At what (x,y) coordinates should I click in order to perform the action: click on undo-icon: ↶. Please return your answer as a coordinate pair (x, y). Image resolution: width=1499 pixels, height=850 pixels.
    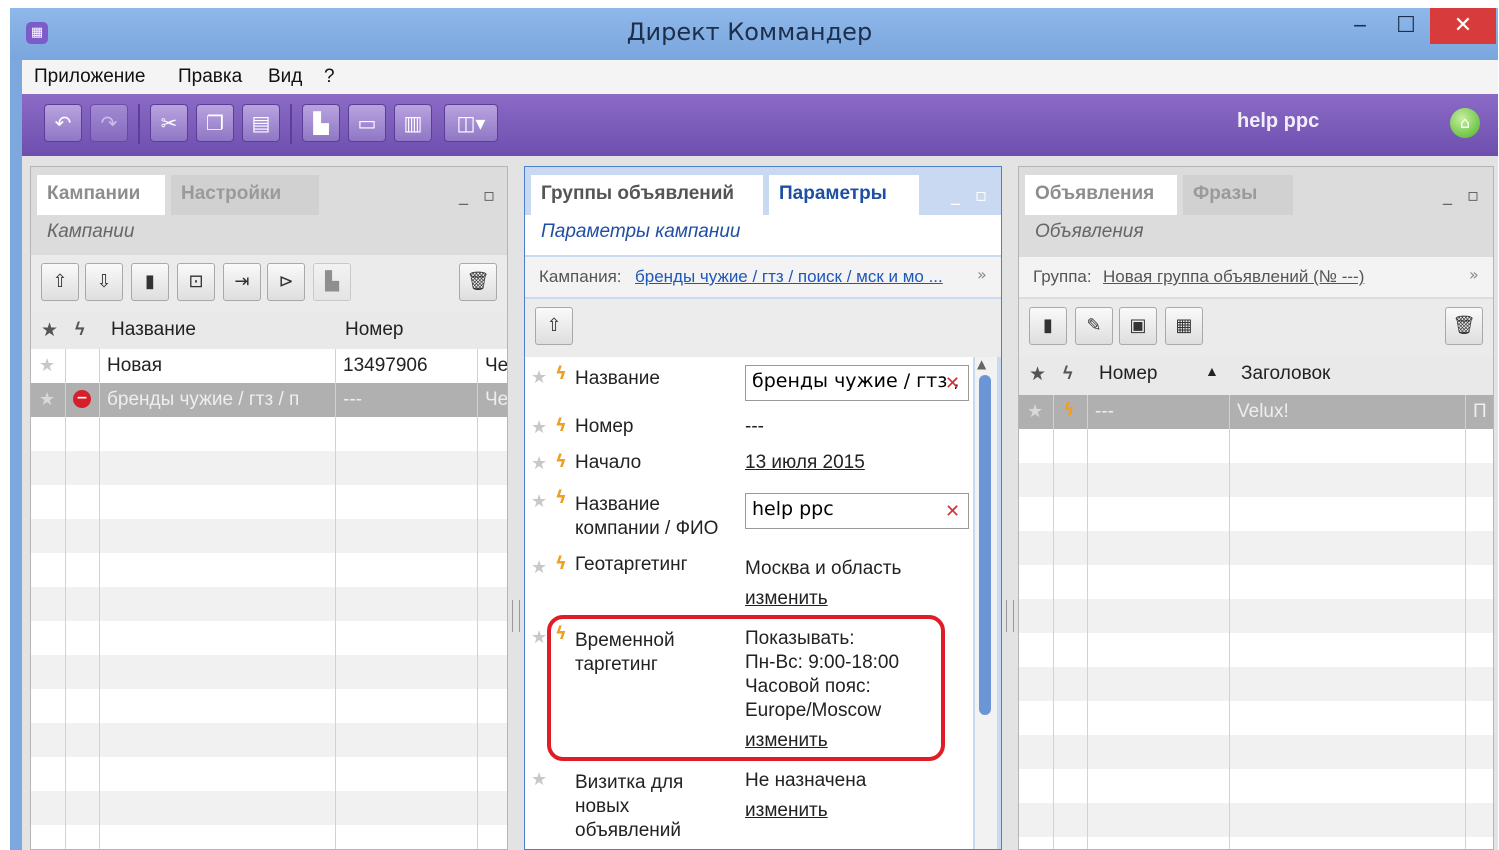
    Looking at the image, I should click on (63, 123).